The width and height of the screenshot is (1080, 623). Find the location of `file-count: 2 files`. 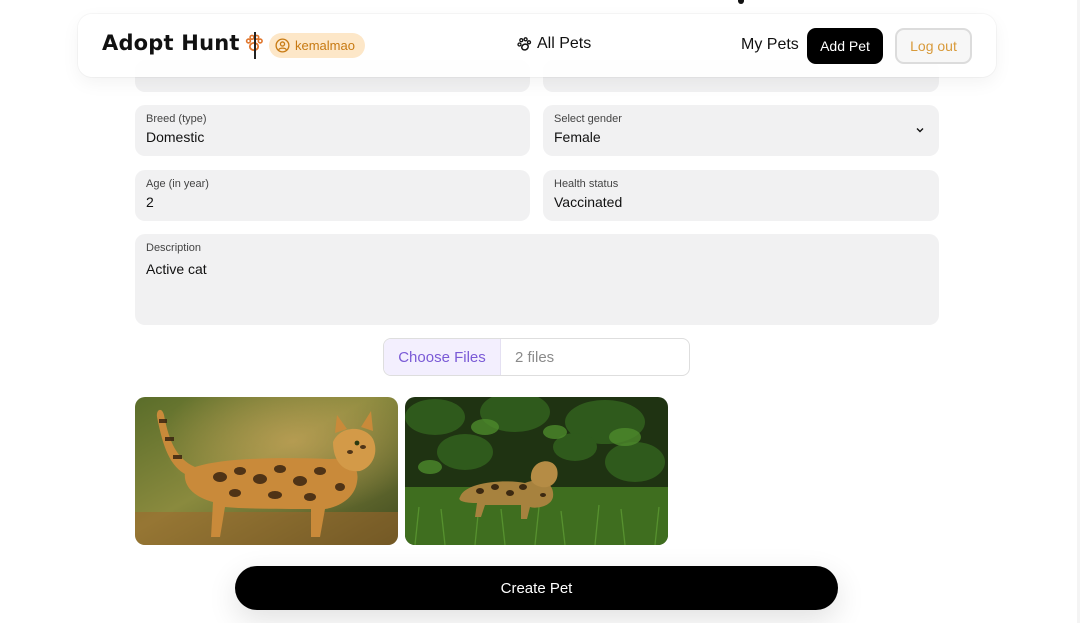

file-count: 2 files is located at coordinates (535, 357).